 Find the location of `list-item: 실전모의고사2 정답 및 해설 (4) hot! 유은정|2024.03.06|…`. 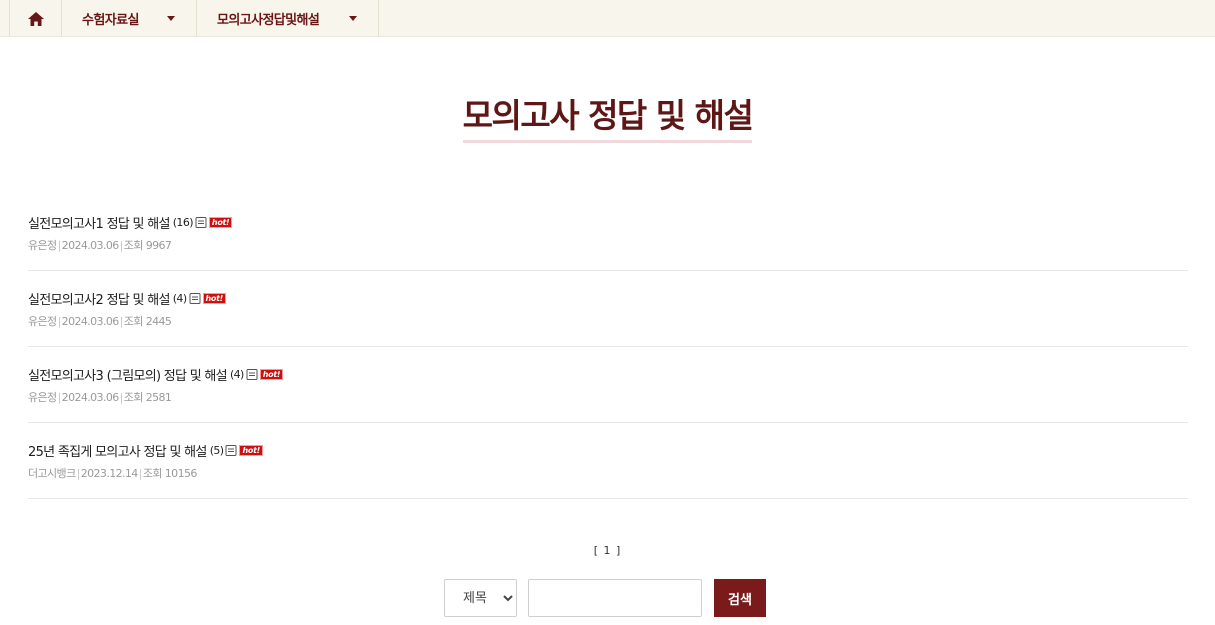

list-item: 실전모의고사2 정답 및 해설 (4) hot! 유은정|2024.03.06|… is located at coordinates (608, 309).